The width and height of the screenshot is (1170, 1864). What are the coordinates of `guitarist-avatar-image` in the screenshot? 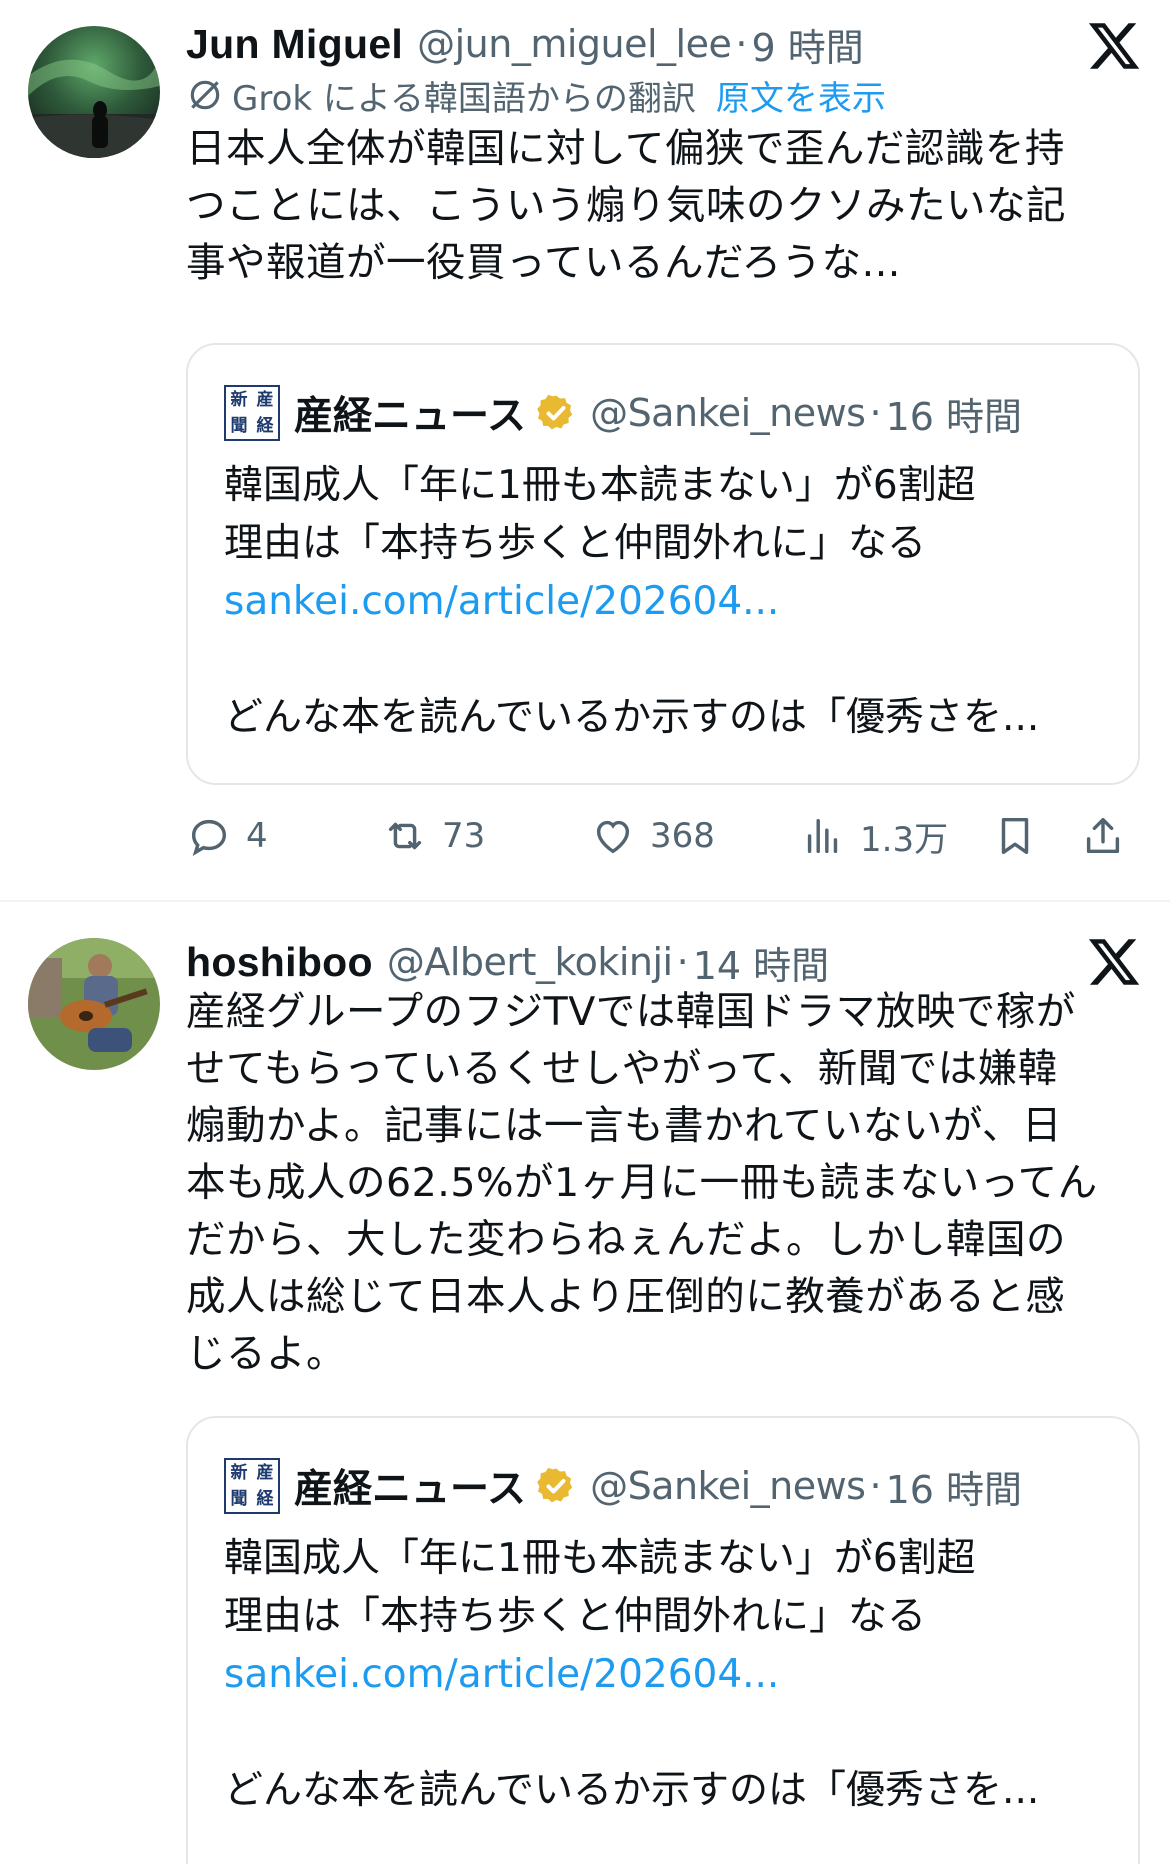 It's located at (94, 1004).